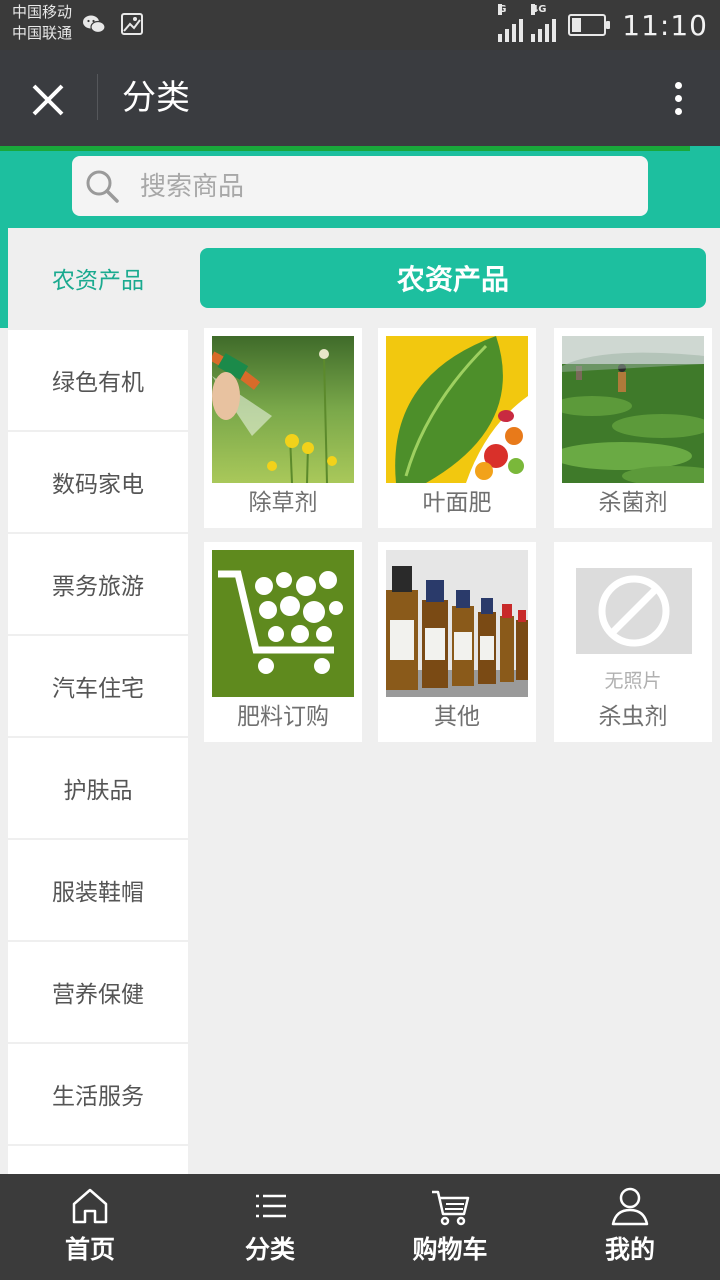 The height and width of the screenshot is (1280, 720). I want to click on user-icon, so click(630, 1206).